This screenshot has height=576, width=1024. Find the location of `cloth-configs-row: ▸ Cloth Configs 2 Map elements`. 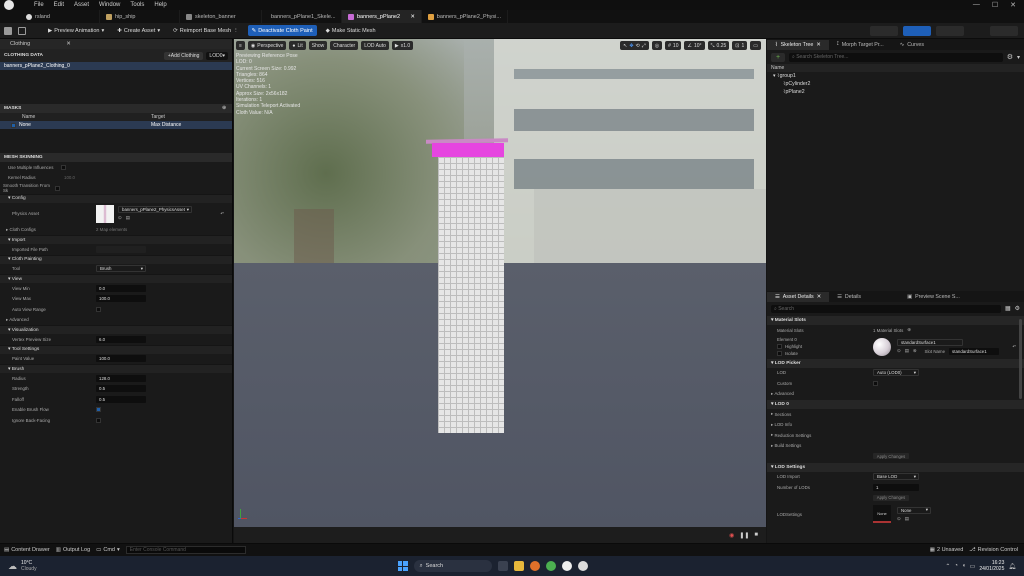

cloth-configs-row: ▸ Cloth Configs 2 Map elements is located at coordinates (116, 230).